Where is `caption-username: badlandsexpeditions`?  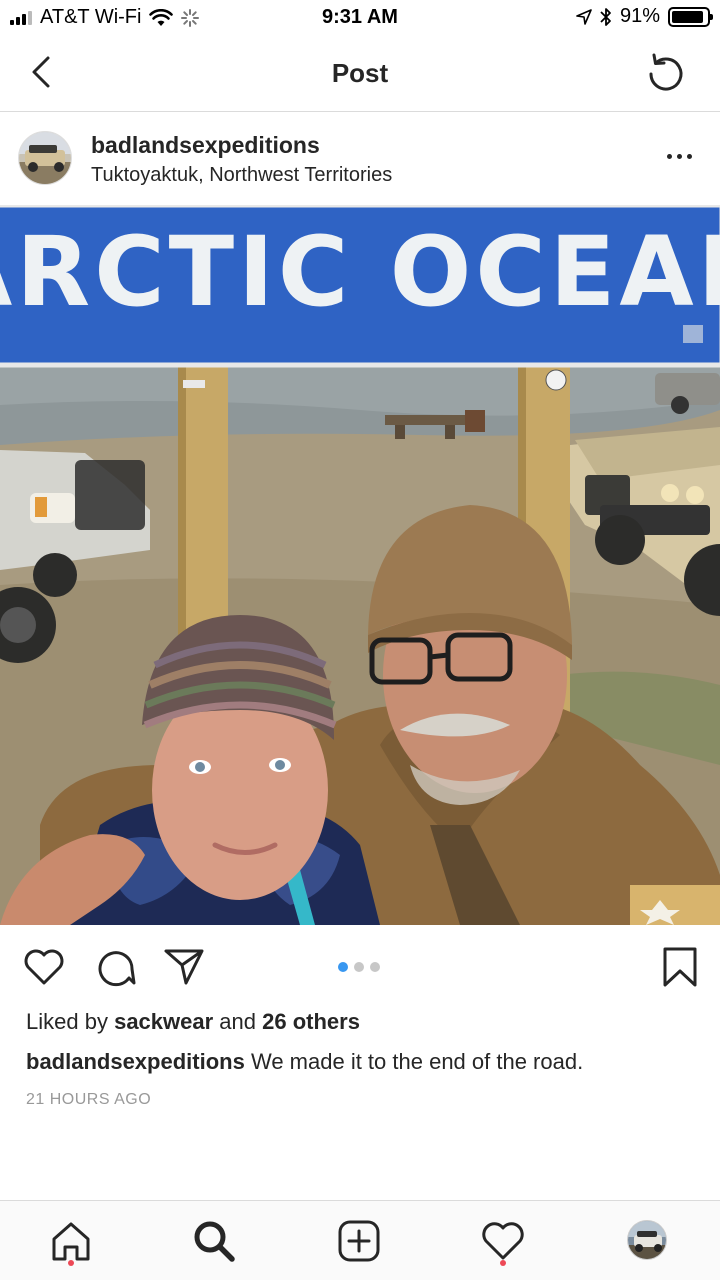
caption-username: badlandsexpeditions is located at coordinates (135, 1061).